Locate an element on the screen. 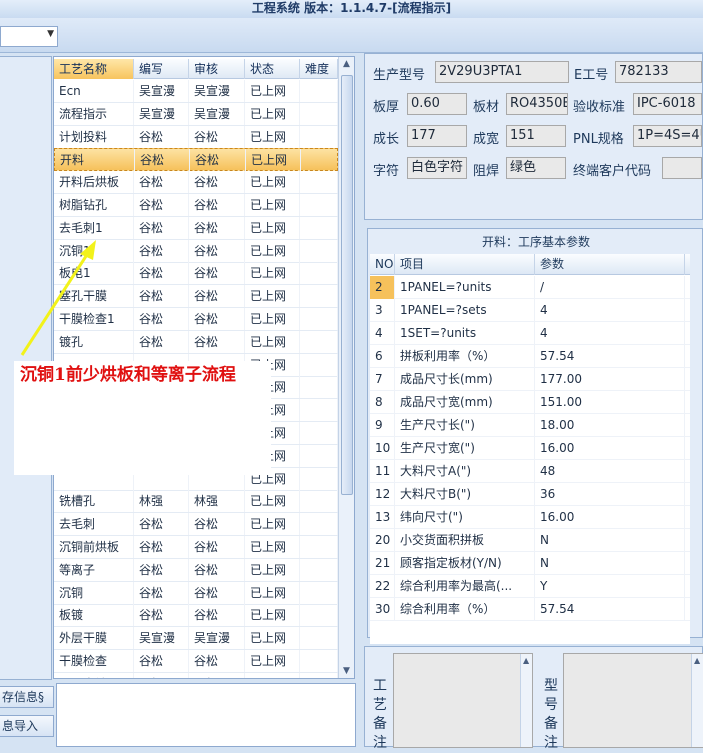  col-status: 状态 is located at coordinates (272, 69).